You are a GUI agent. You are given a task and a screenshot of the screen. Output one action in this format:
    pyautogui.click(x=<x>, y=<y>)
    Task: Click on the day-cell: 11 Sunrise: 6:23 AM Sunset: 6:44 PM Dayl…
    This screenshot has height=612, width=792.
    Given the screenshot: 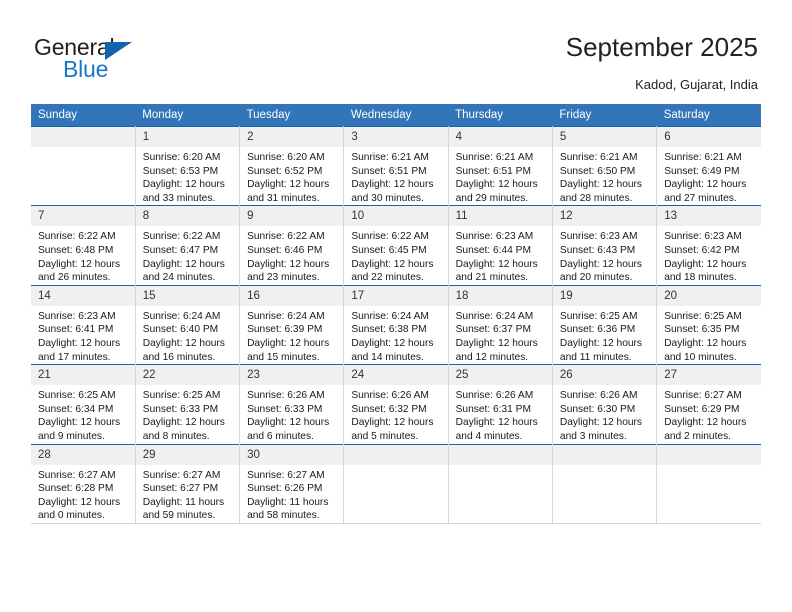 What is the action you would take?
    pyautogui.click(x=500, y=245)
    